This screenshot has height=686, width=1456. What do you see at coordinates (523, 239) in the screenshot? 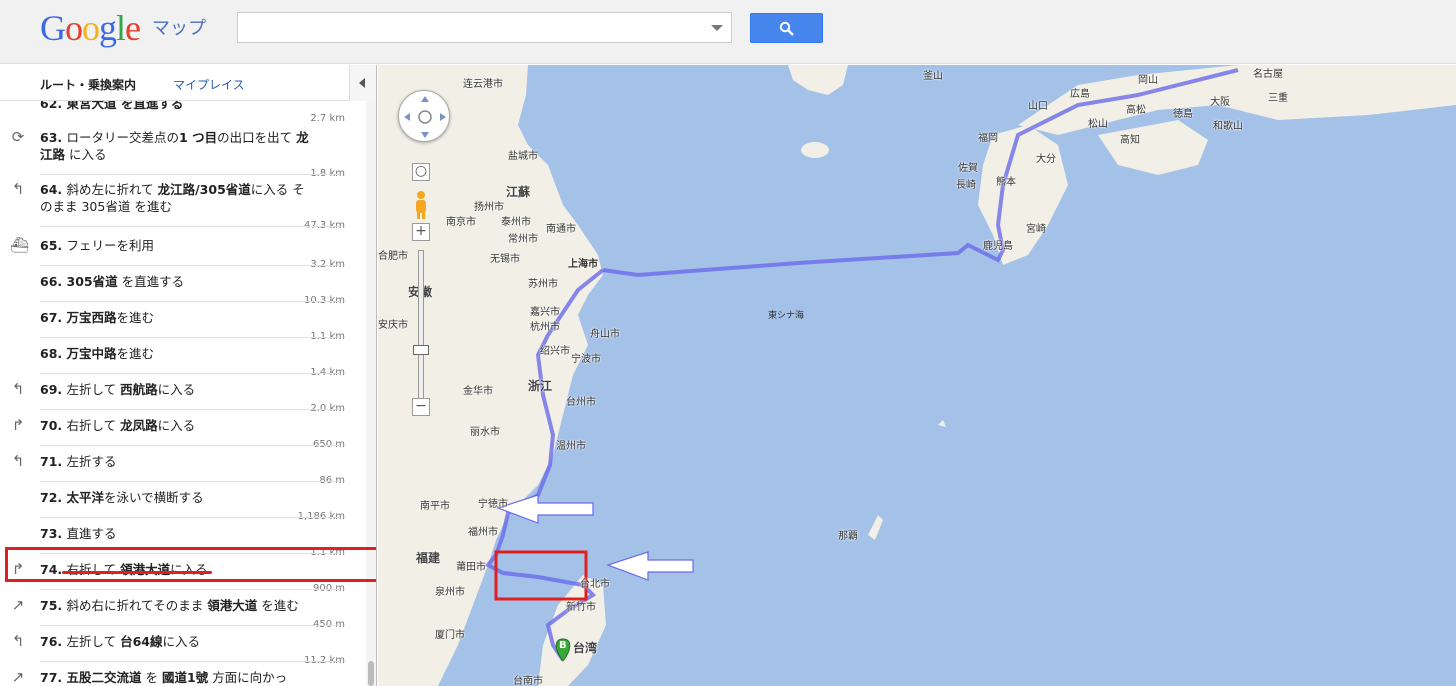
I see `map-label-changzhou: 常州市` at bounding box center [523, 239].